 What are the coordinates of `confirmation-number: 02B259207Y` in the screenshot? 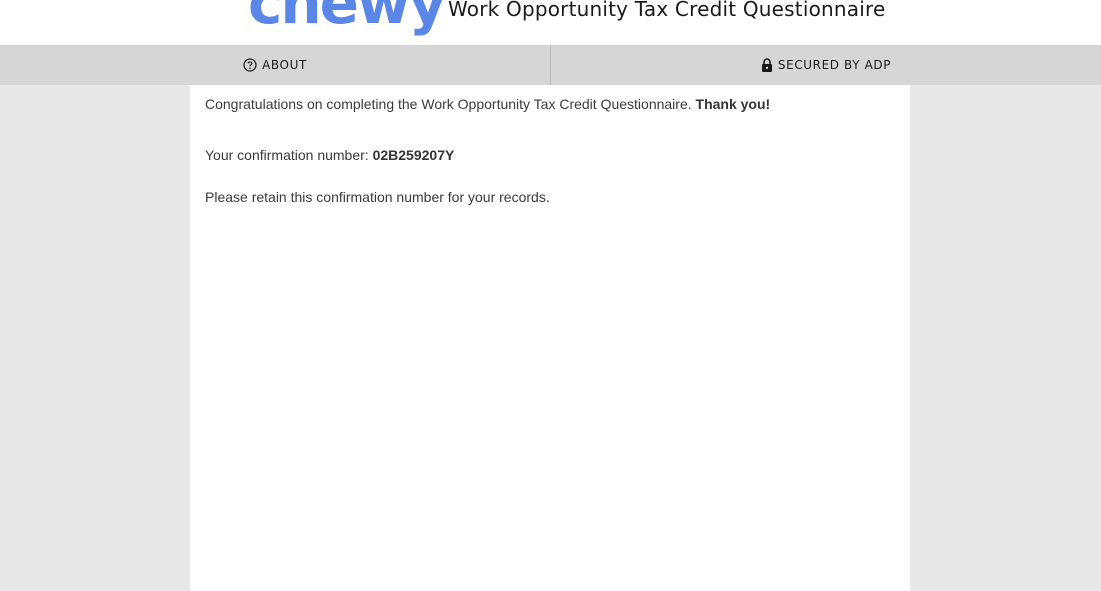 It's located at (413, 155).